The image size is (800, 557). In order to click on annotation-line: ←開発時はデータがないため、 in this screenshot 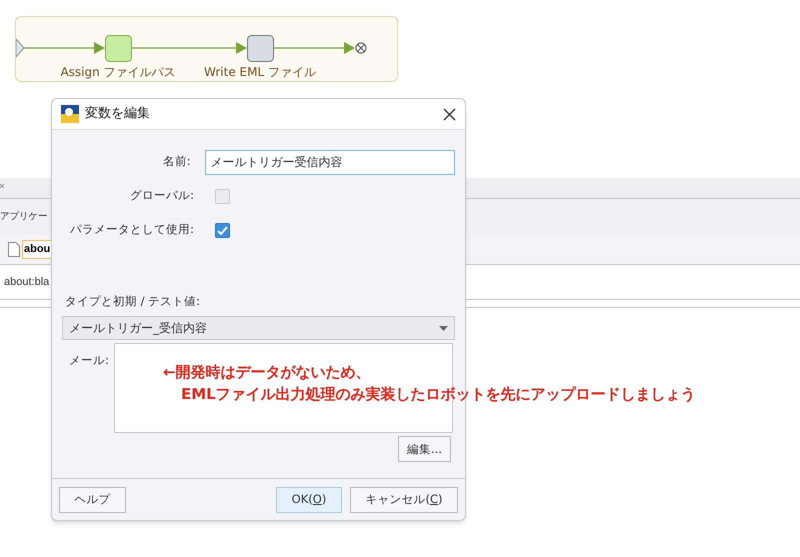, I will do `click(267, 372)`.